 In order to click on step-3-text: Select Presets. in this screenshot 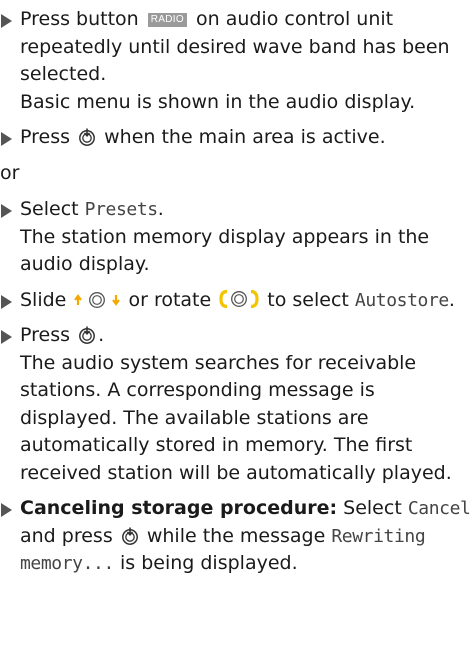, I will do `click(92, 209)`.